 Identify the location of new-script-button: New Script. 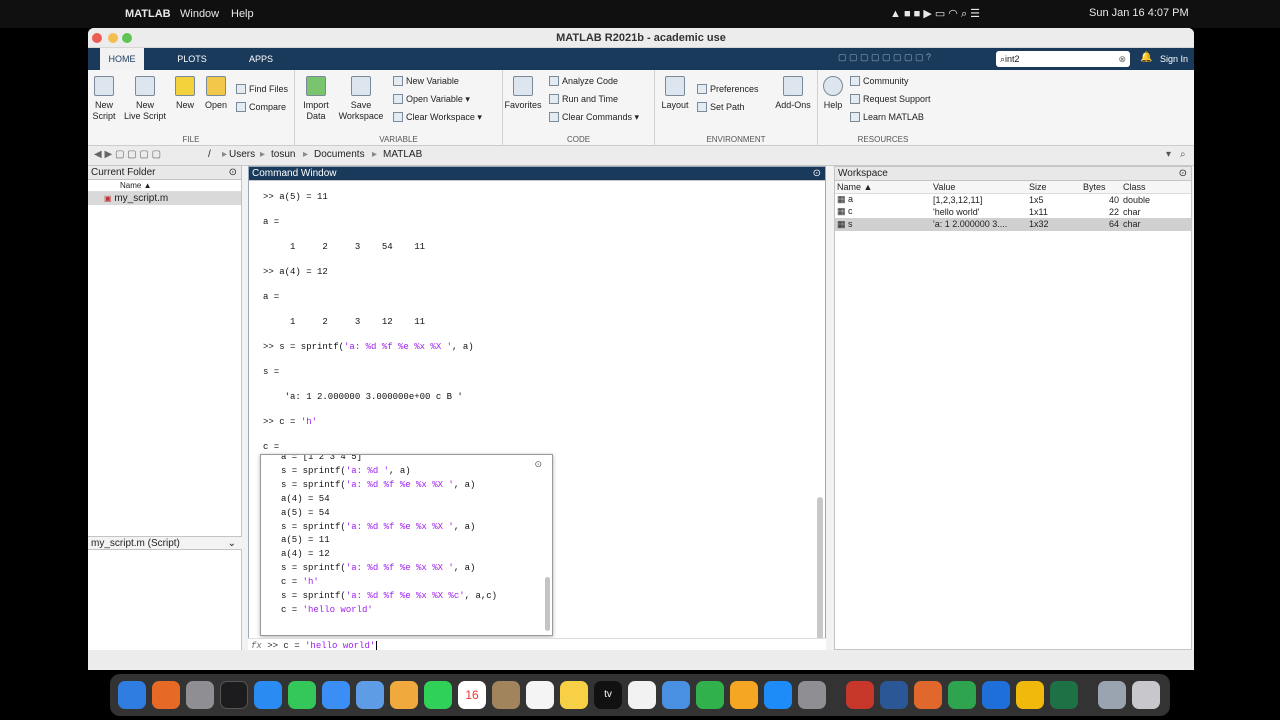
(104, 99).